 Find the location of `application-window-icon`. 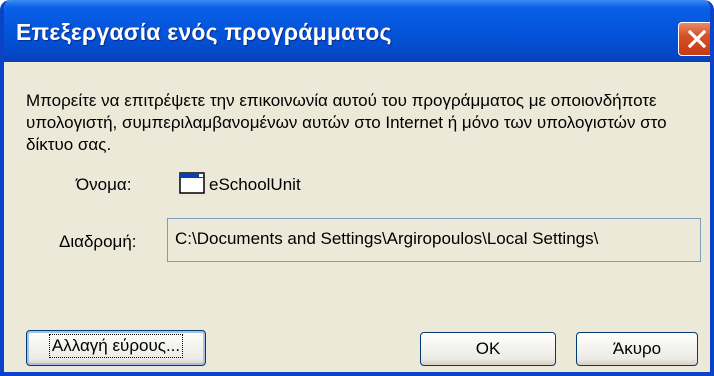

application-window-icon is located at coordinates (192, 183).